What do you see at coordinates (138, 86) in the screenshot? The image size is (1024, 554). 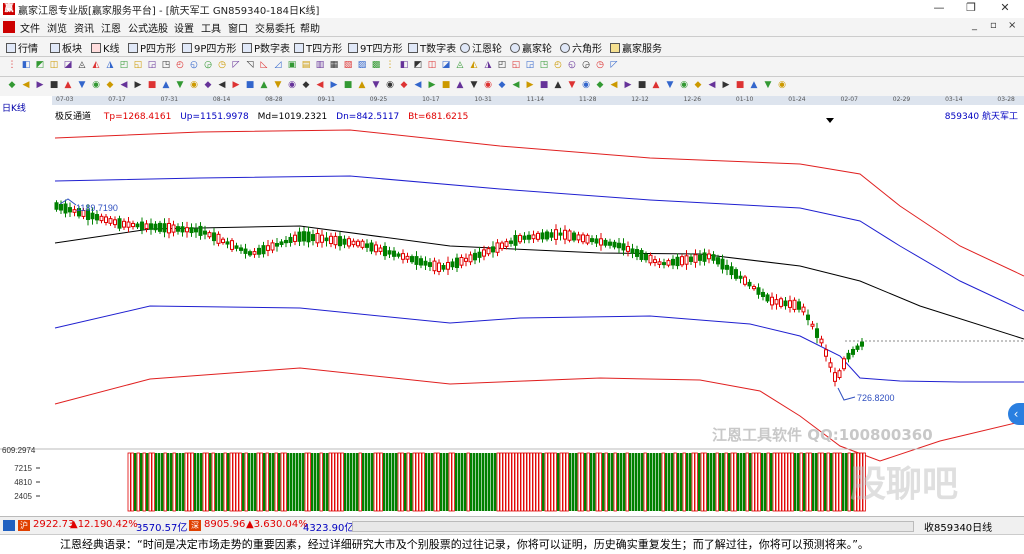 I see `period-tool-button-9: ▶` at bounding box center [138, 86].